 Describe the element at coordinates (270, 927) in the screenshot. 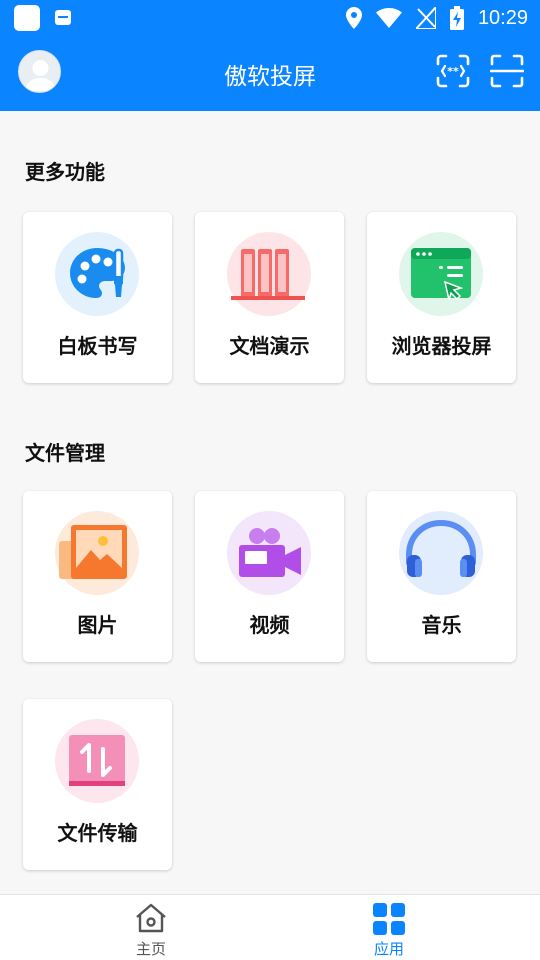

I see `bottom-nav: 主页 应用` at that location.